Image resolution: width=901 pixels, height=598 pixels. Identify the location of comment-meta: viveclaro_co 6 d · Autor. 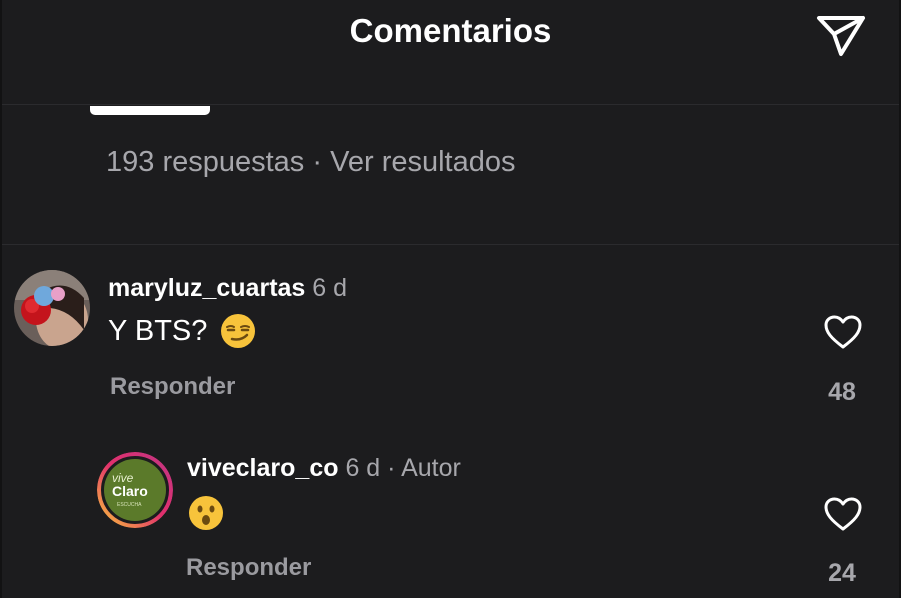
(324, 468).